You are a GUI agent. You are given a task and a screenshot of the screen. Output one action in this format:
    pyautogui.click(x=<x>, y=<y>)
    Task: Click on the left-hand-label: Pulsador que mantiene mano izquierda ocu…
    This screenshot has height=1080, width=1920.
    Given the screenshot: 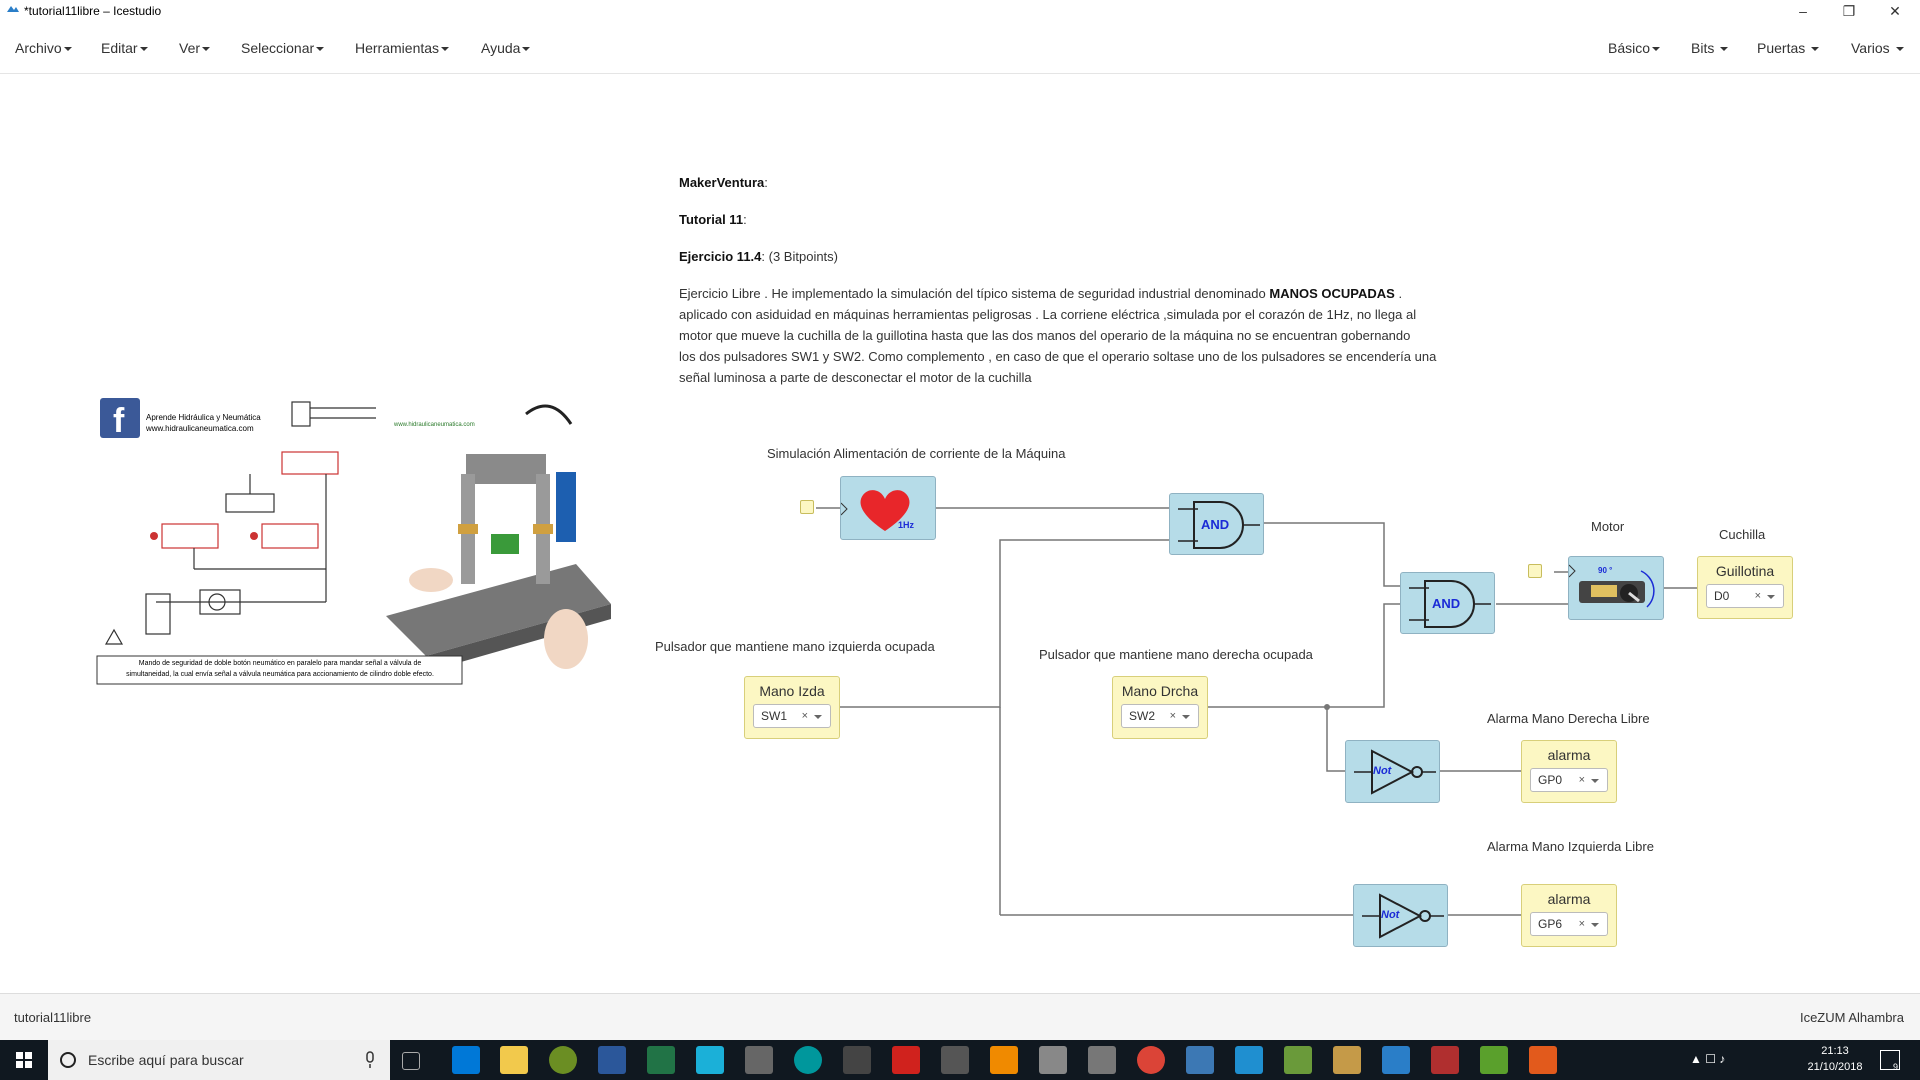 What is the action you would take?
    pyautogui.click(x=795, y=646)
    